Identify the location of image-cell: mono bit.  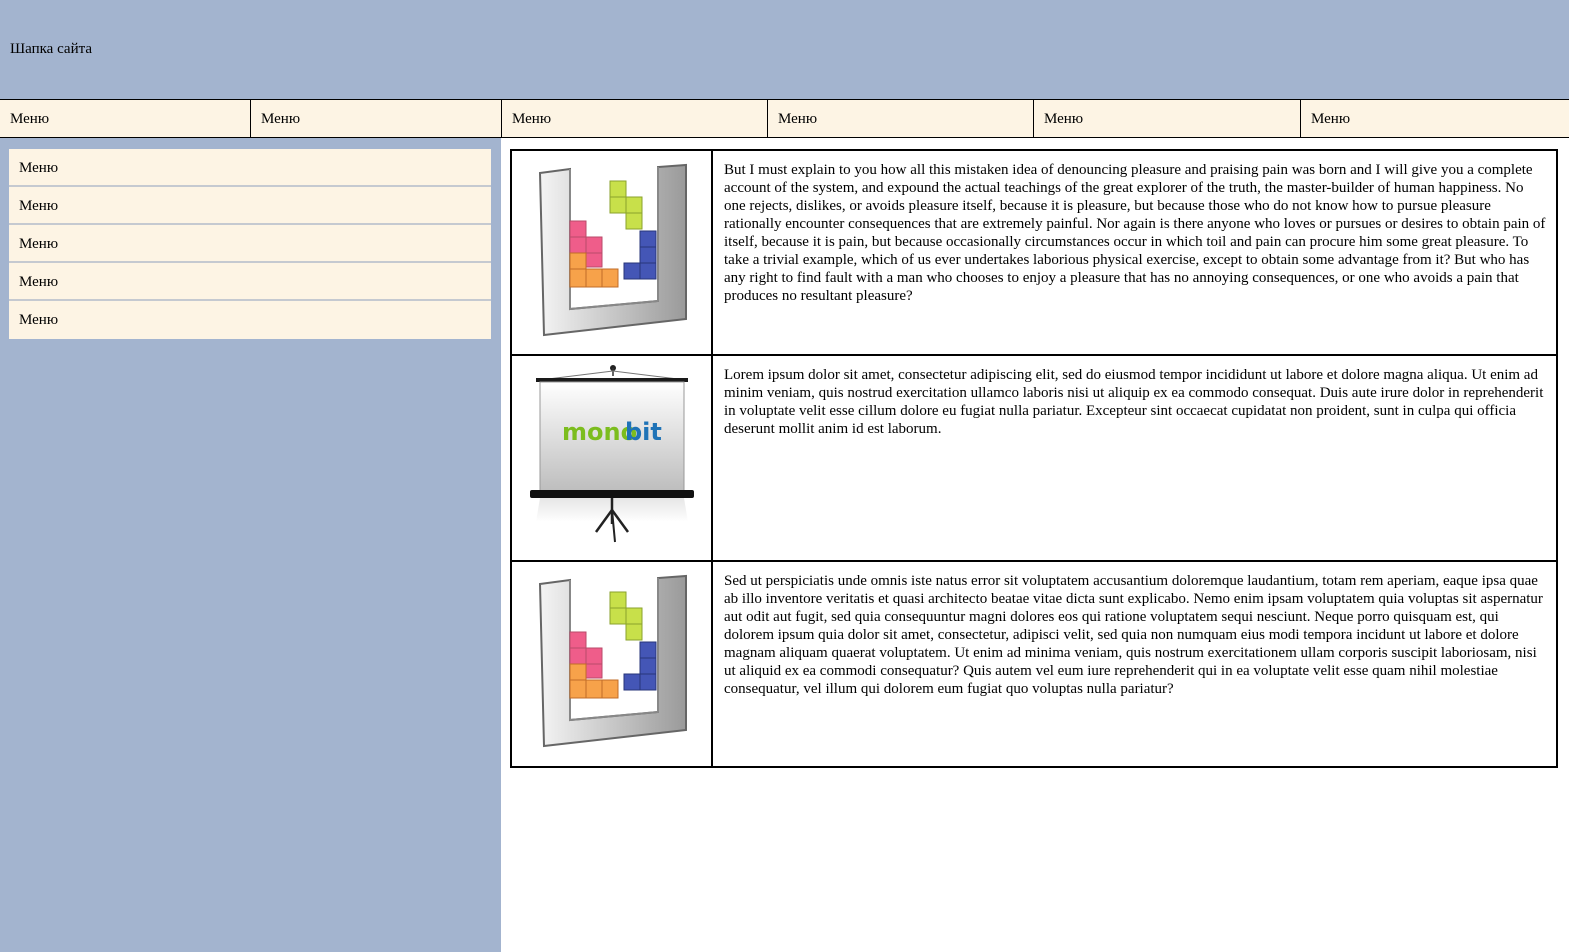
(612, 458).